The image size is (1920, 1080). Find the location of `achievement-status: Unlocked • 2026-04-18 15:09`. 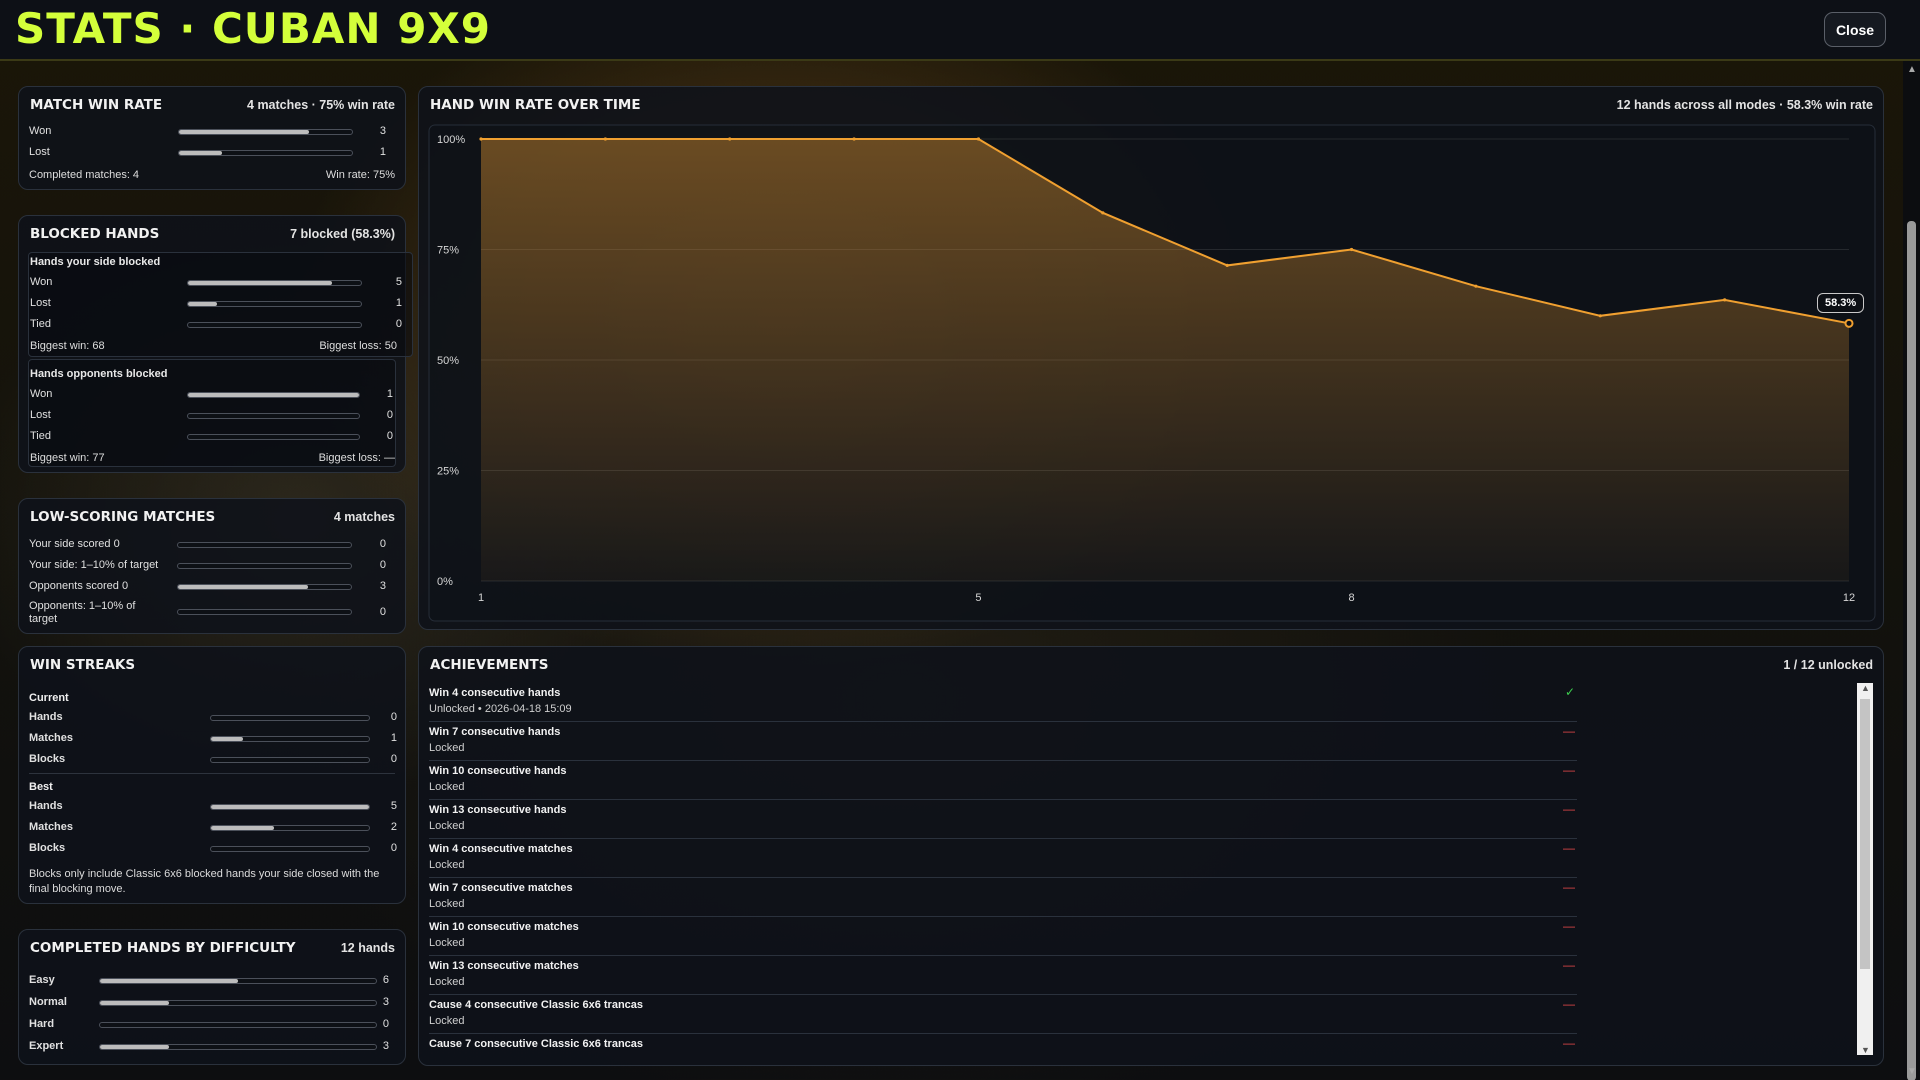

achievement-status: Unlocked • 2026-04-18 15:09 is located at coordinates (500, 709).